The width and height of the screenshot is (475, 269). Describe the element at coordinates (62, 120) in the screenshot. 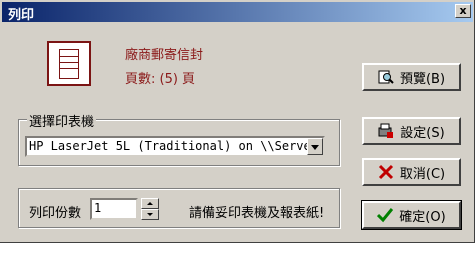

I see `printer-group-label: 選擇印表機` at that location.